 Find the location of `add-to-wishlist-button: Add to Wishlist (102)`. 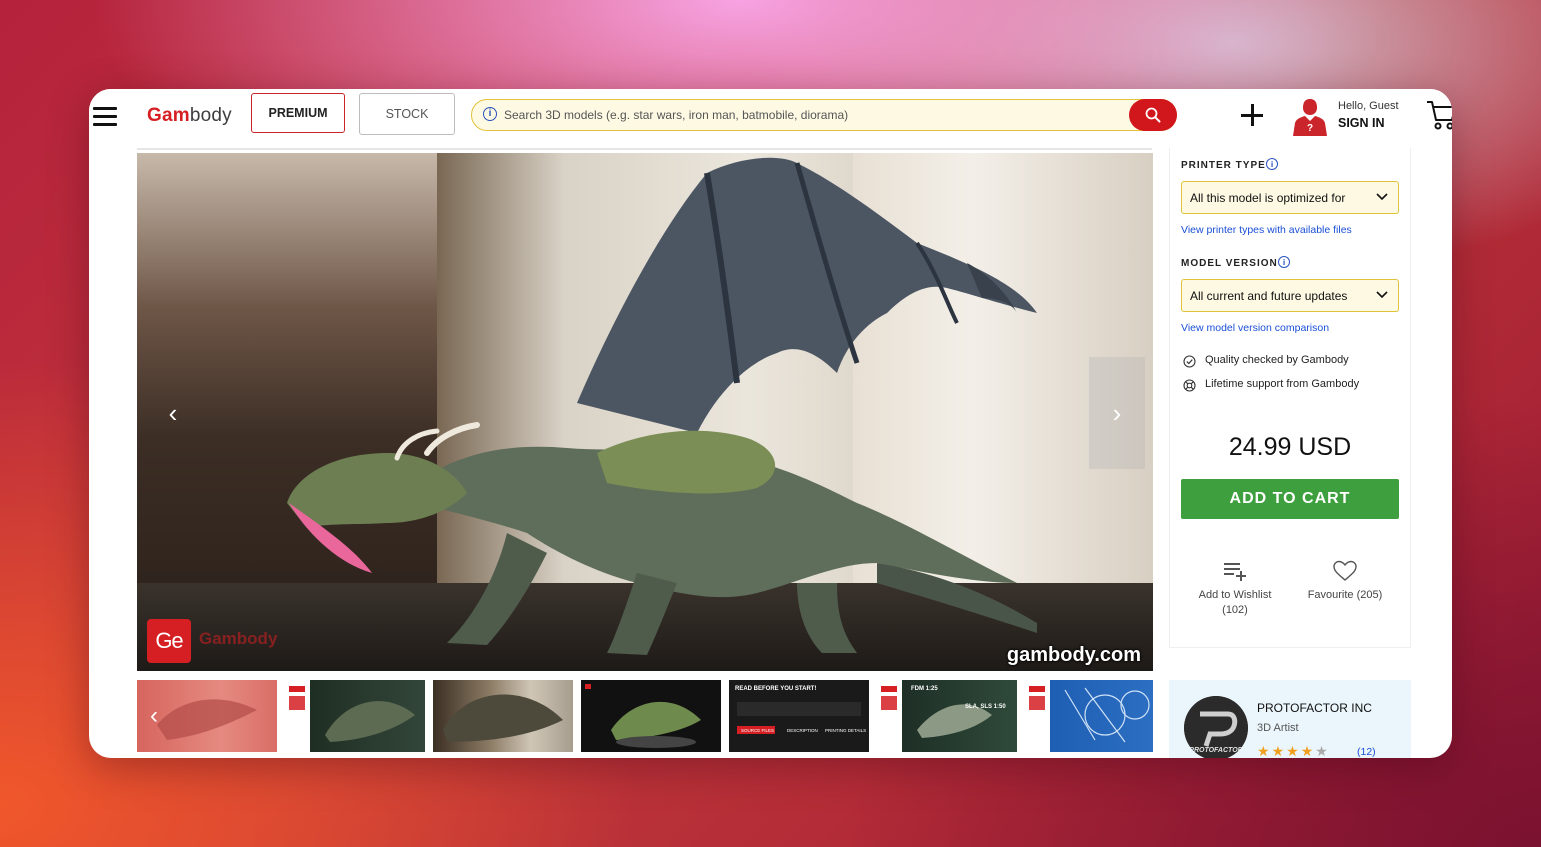

add-to-wishlist-button: Add to Wishlist (102) is located at coordinates (1235, 589).